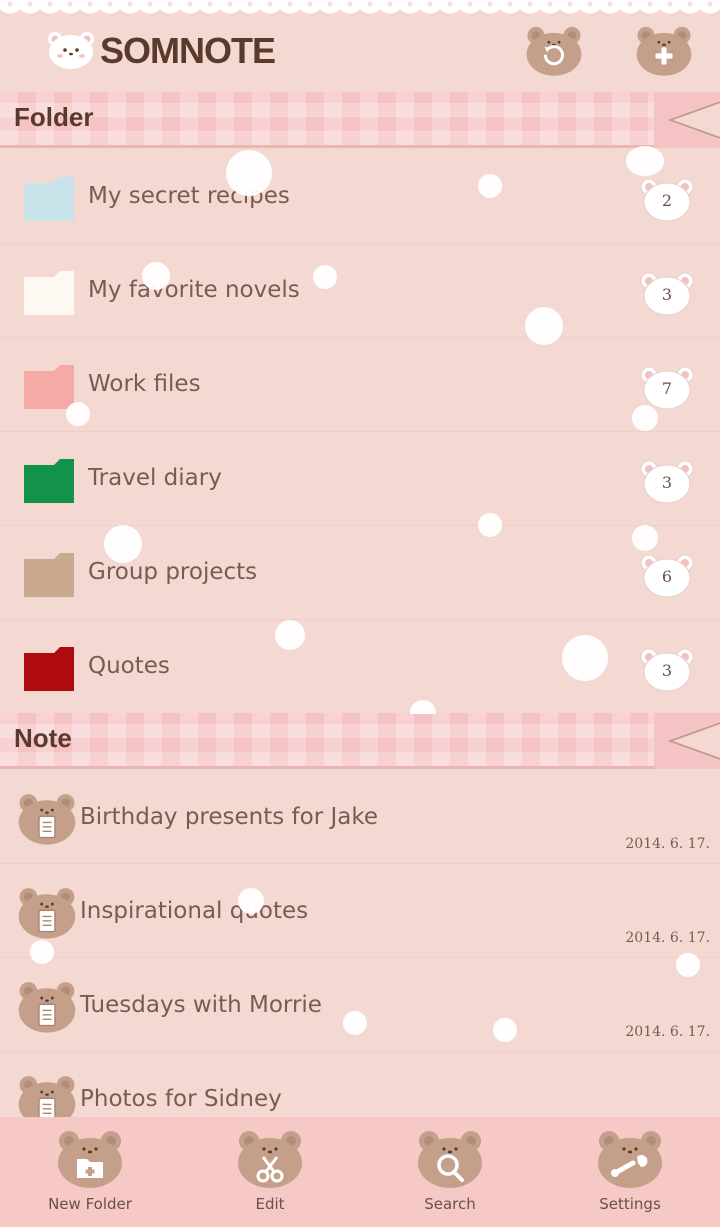  What do you see at coordinates (201, 1005) in the screenshot?
I see `note-title: Tuesdays with Morrie` at bounding box center [201, 1005].